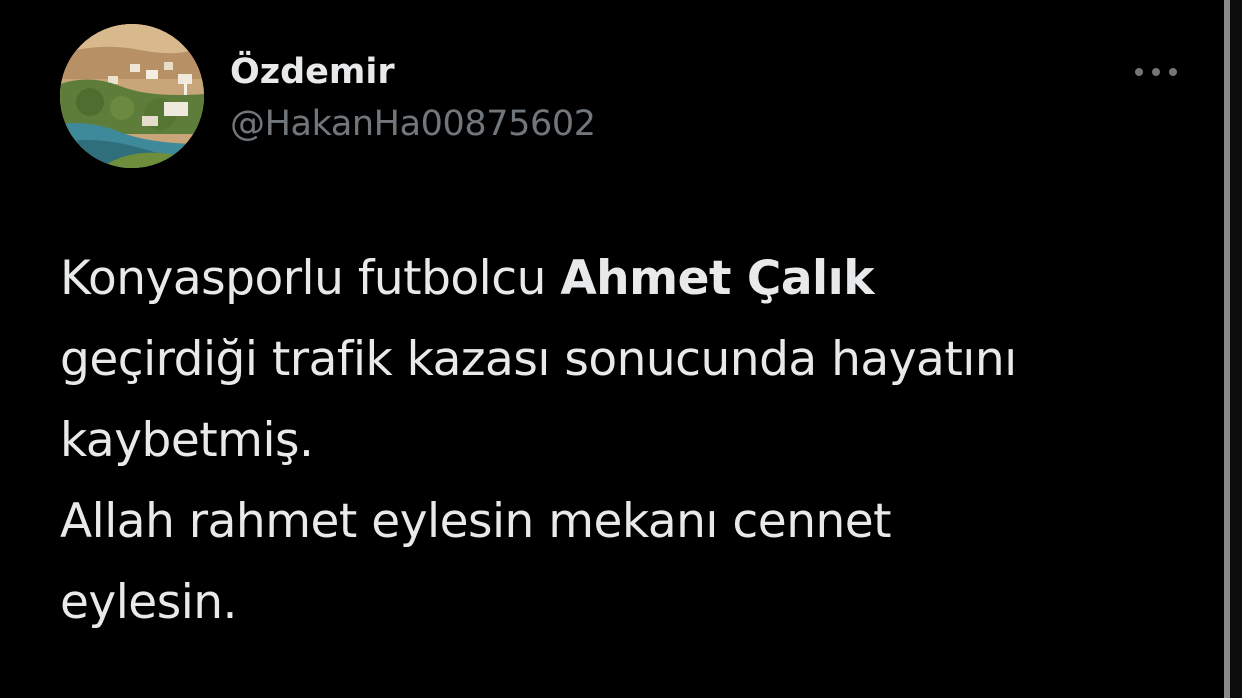 This screenshot has width=1242, height=698. I want to click on avatar-landscape-image, so click(132, 96).